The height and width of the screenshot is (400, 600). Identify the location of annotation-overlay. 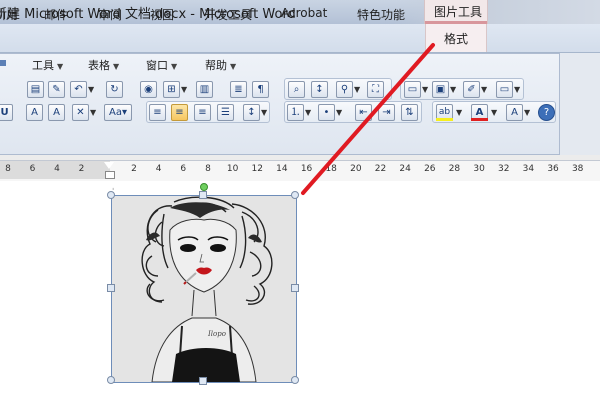
(368, 119).